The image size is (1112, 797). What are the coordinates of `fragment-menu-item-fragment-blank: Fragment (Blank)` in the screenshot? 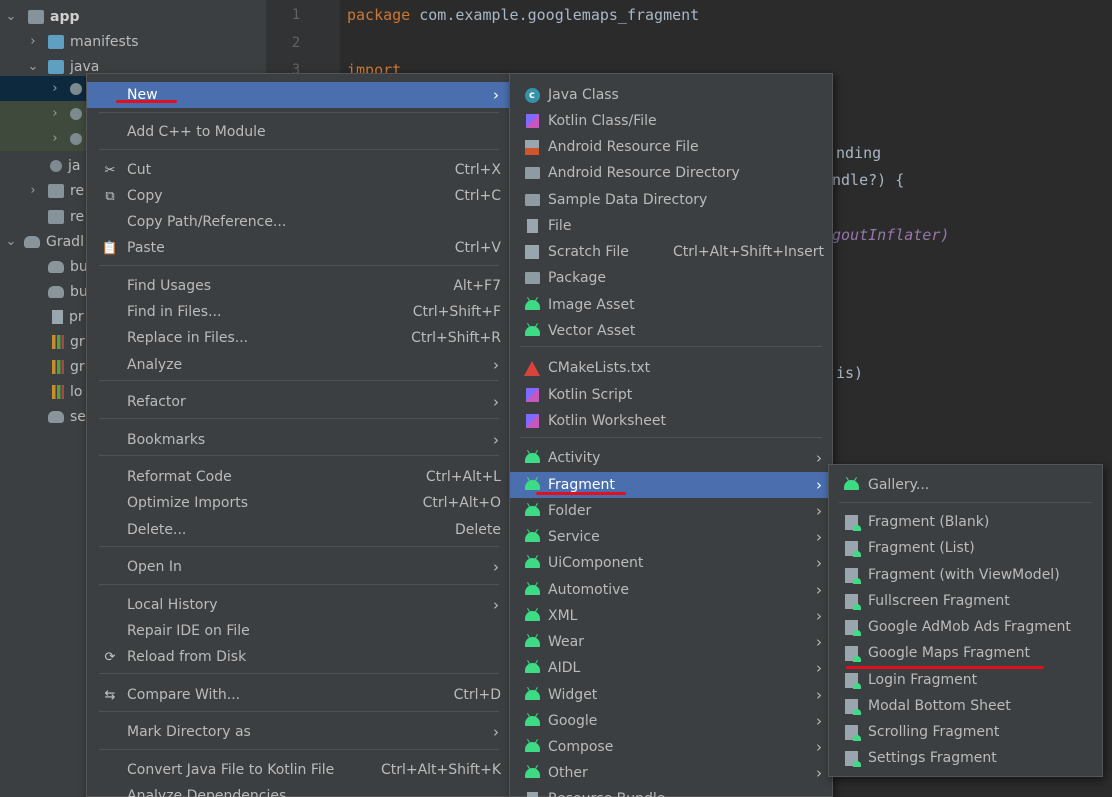 It's located at (965, 522).